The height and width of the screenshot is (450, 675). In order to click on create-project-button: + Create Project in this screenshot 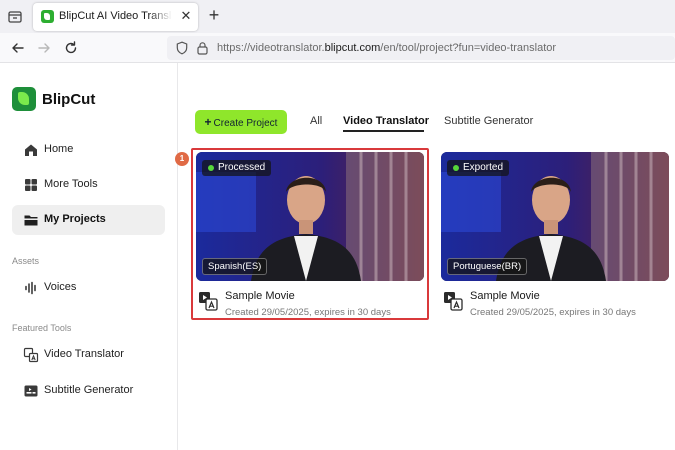, I will do `click(241, 122)`.